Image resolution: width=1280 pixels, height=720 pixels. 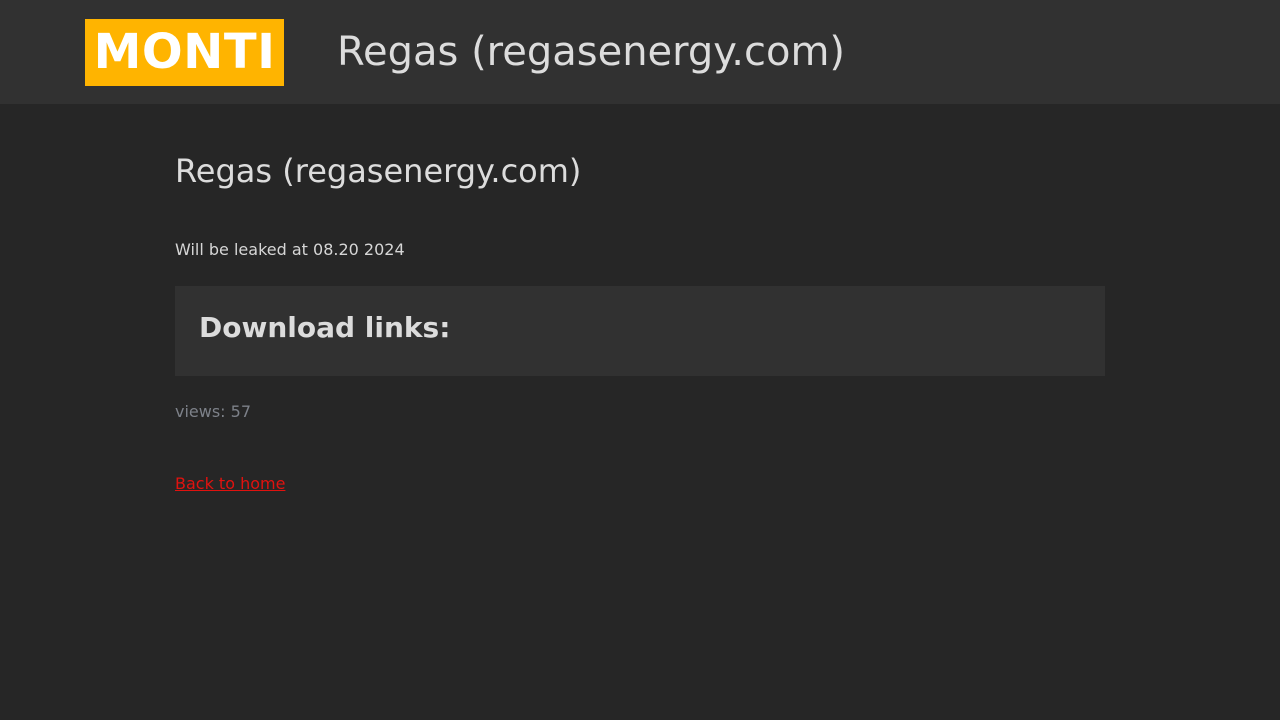 I want to click on leak-date-notice: Will be leaked at 08.20 2024, so click(x=290, y=249).